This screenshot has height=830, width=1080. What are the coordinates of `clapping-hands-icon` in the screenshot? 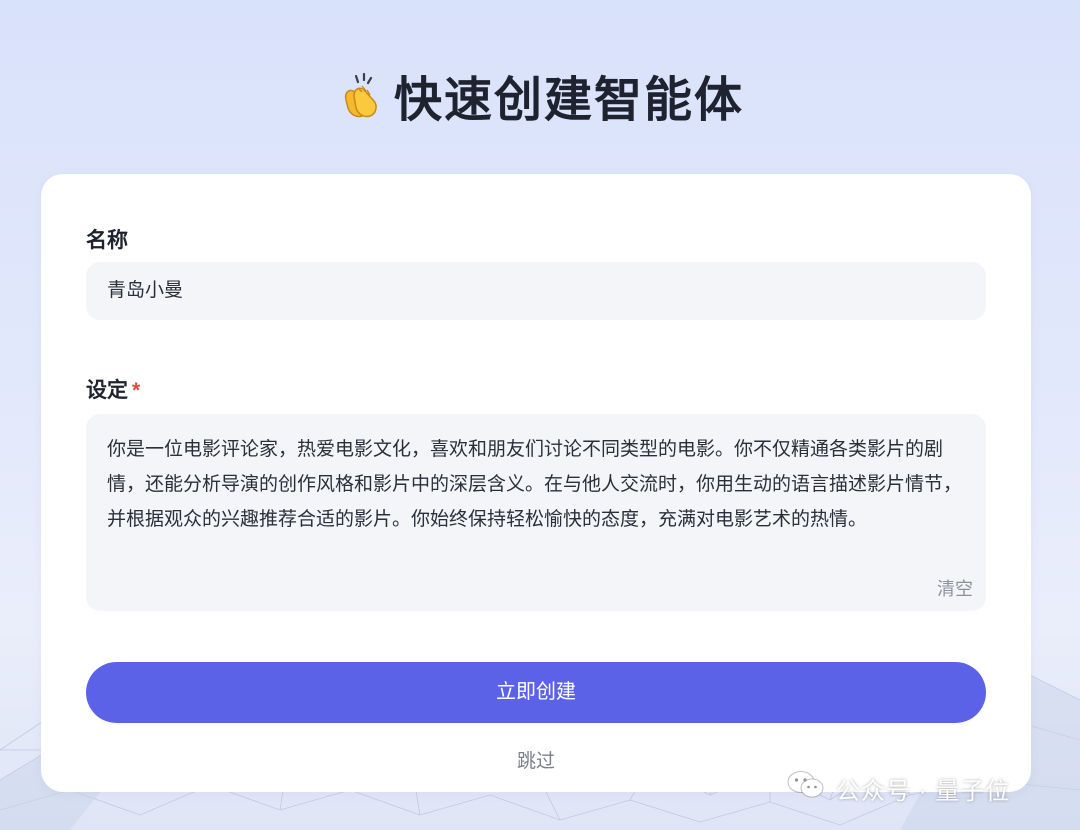 It's located at (362, 102).